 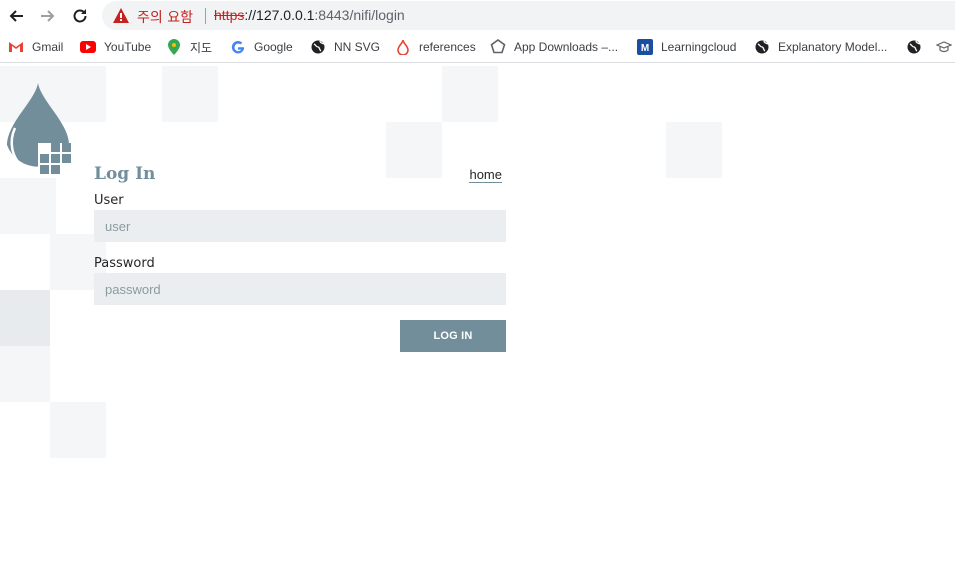 I want to click on home-link: home, so click(x=485, y=175).